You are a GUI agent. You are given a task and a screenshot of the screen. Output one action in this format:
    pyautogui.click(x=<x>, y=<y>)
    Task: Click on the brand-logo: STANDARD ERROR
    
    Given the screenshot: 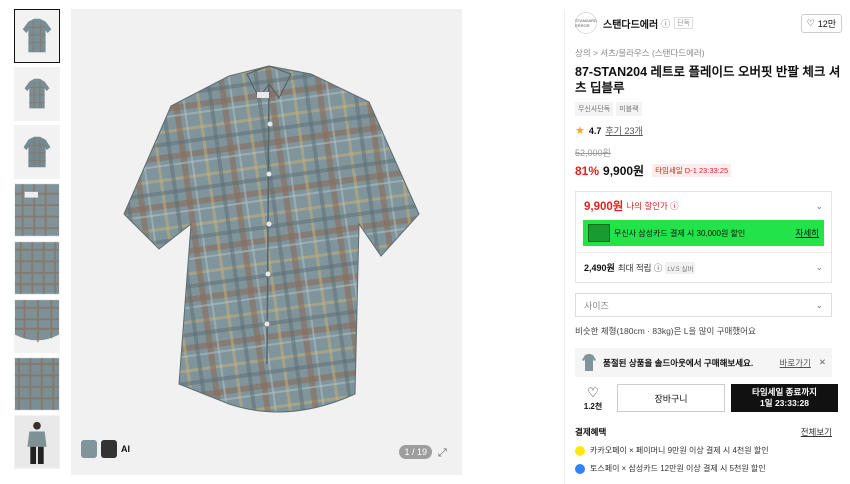 What is the action you would take?
    pyautogui.click(x=586, y=23)
    